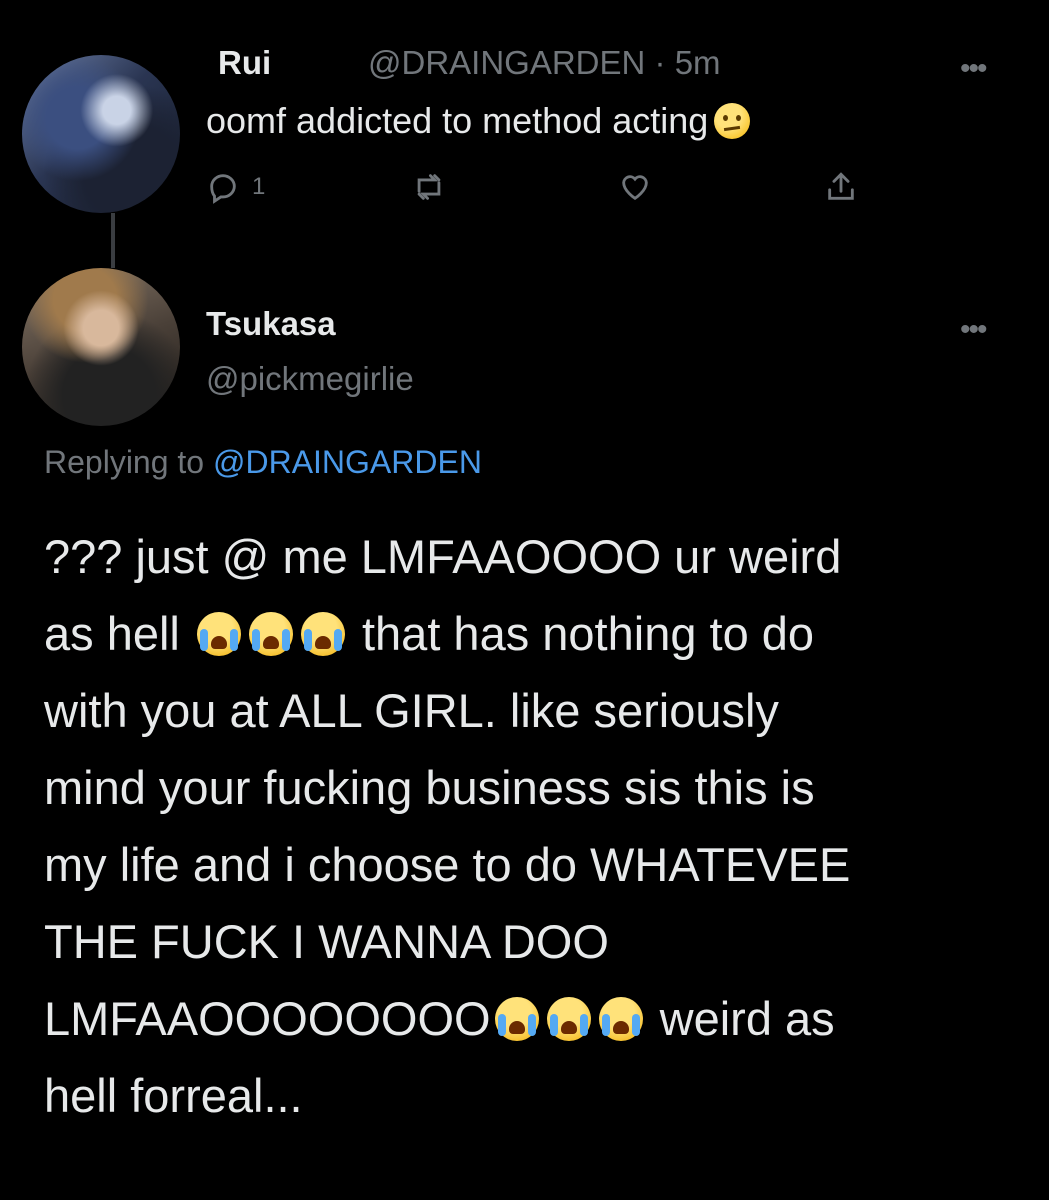 The image size is (1049, 1200). I want to click on share-icon, so click(841, 186).